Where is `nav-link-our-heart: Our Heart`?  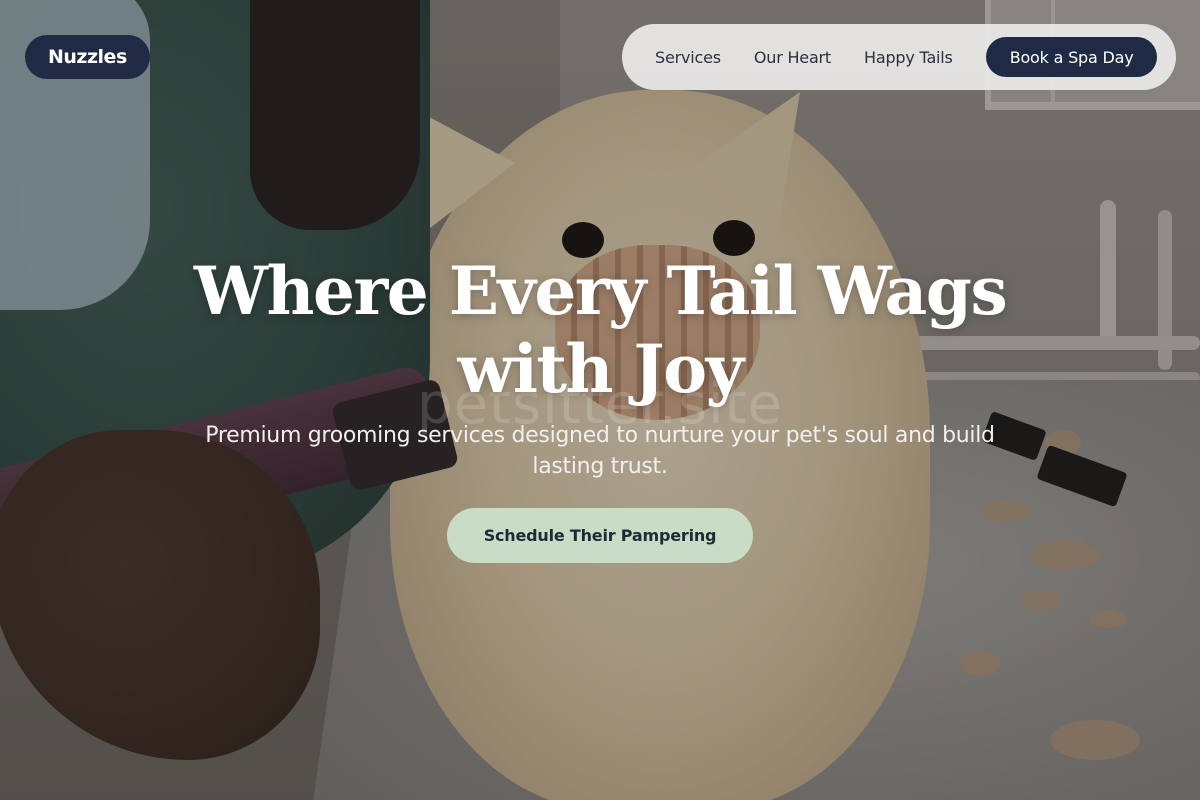 nav-link-our-heart: Our Heart is located at coordinates (792, 57).